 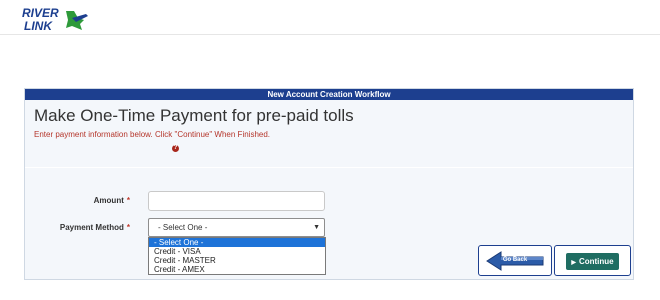 I want to click on payment-method-selected-value: - Select One -, so click(x=183, y=227).